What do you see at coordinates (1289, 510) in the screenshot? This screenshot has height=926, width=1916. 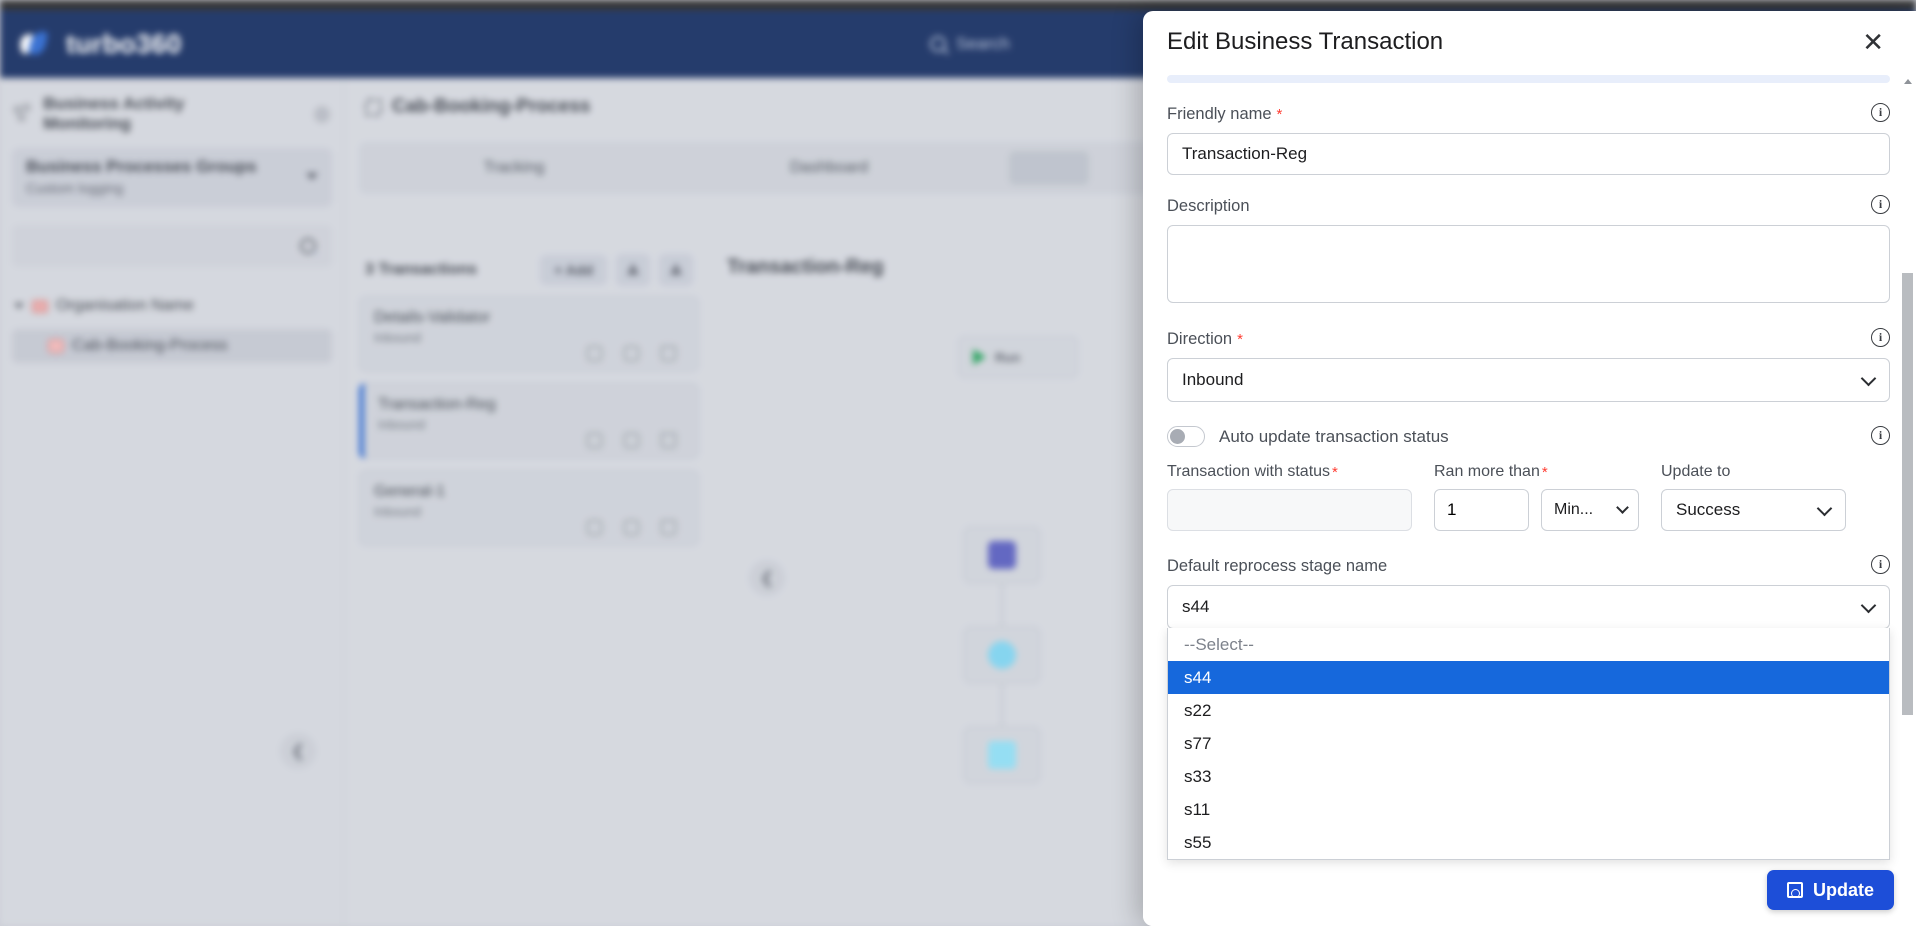 I see `transaction-with-status-input` at bounding box center [1289, 510].